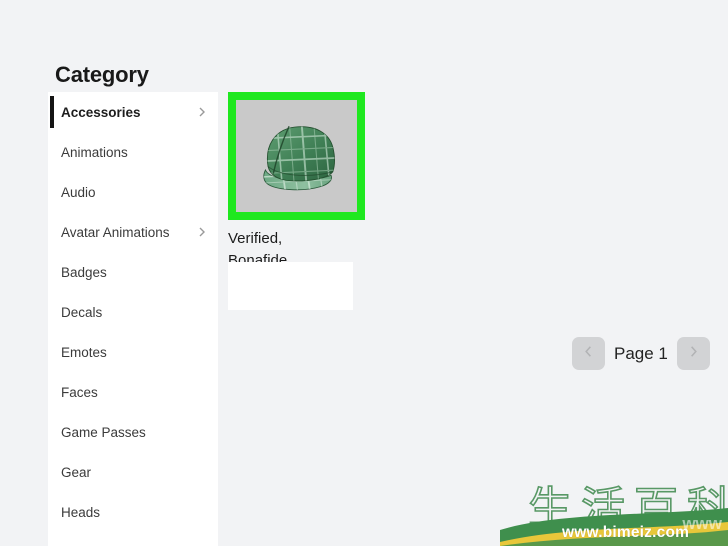  I want to click on sidebar-item-game-passes: Game Passes, so click(133, 432).